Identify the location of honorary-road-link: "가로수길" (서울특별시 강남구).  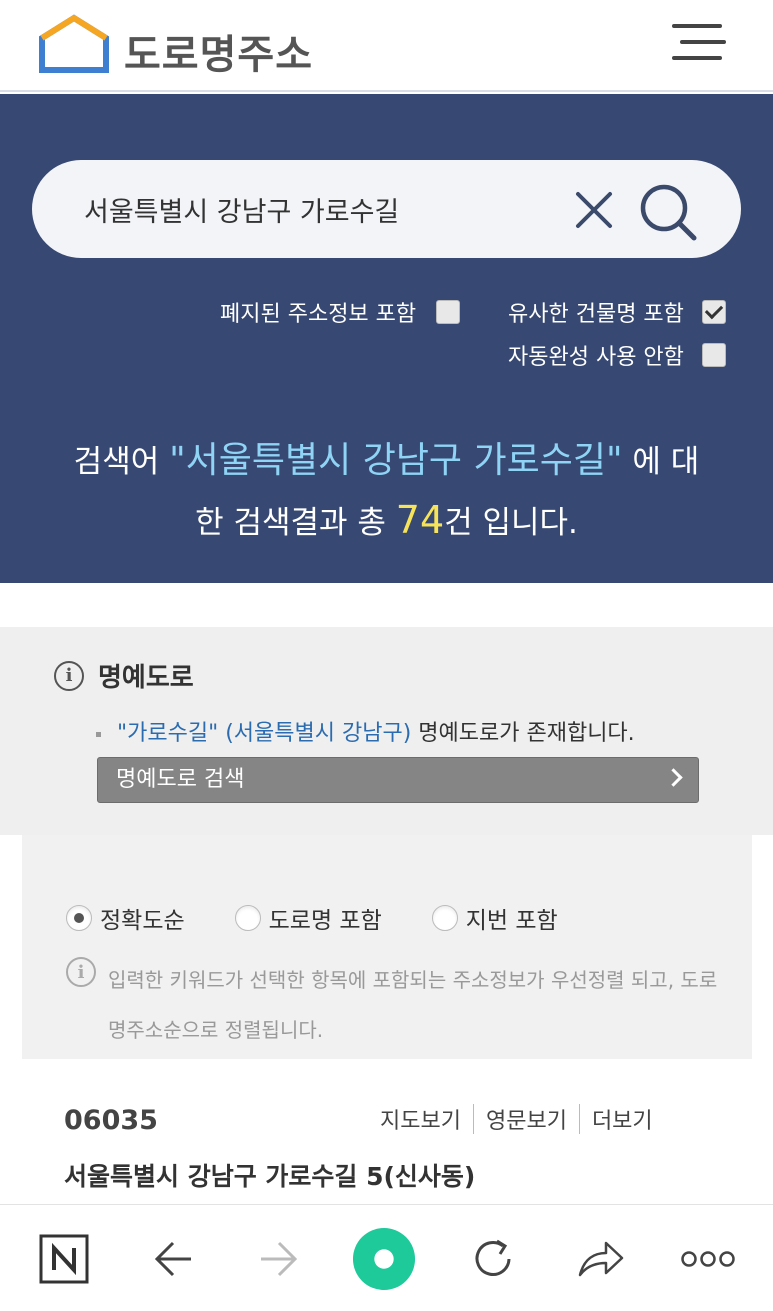
(264, 733).